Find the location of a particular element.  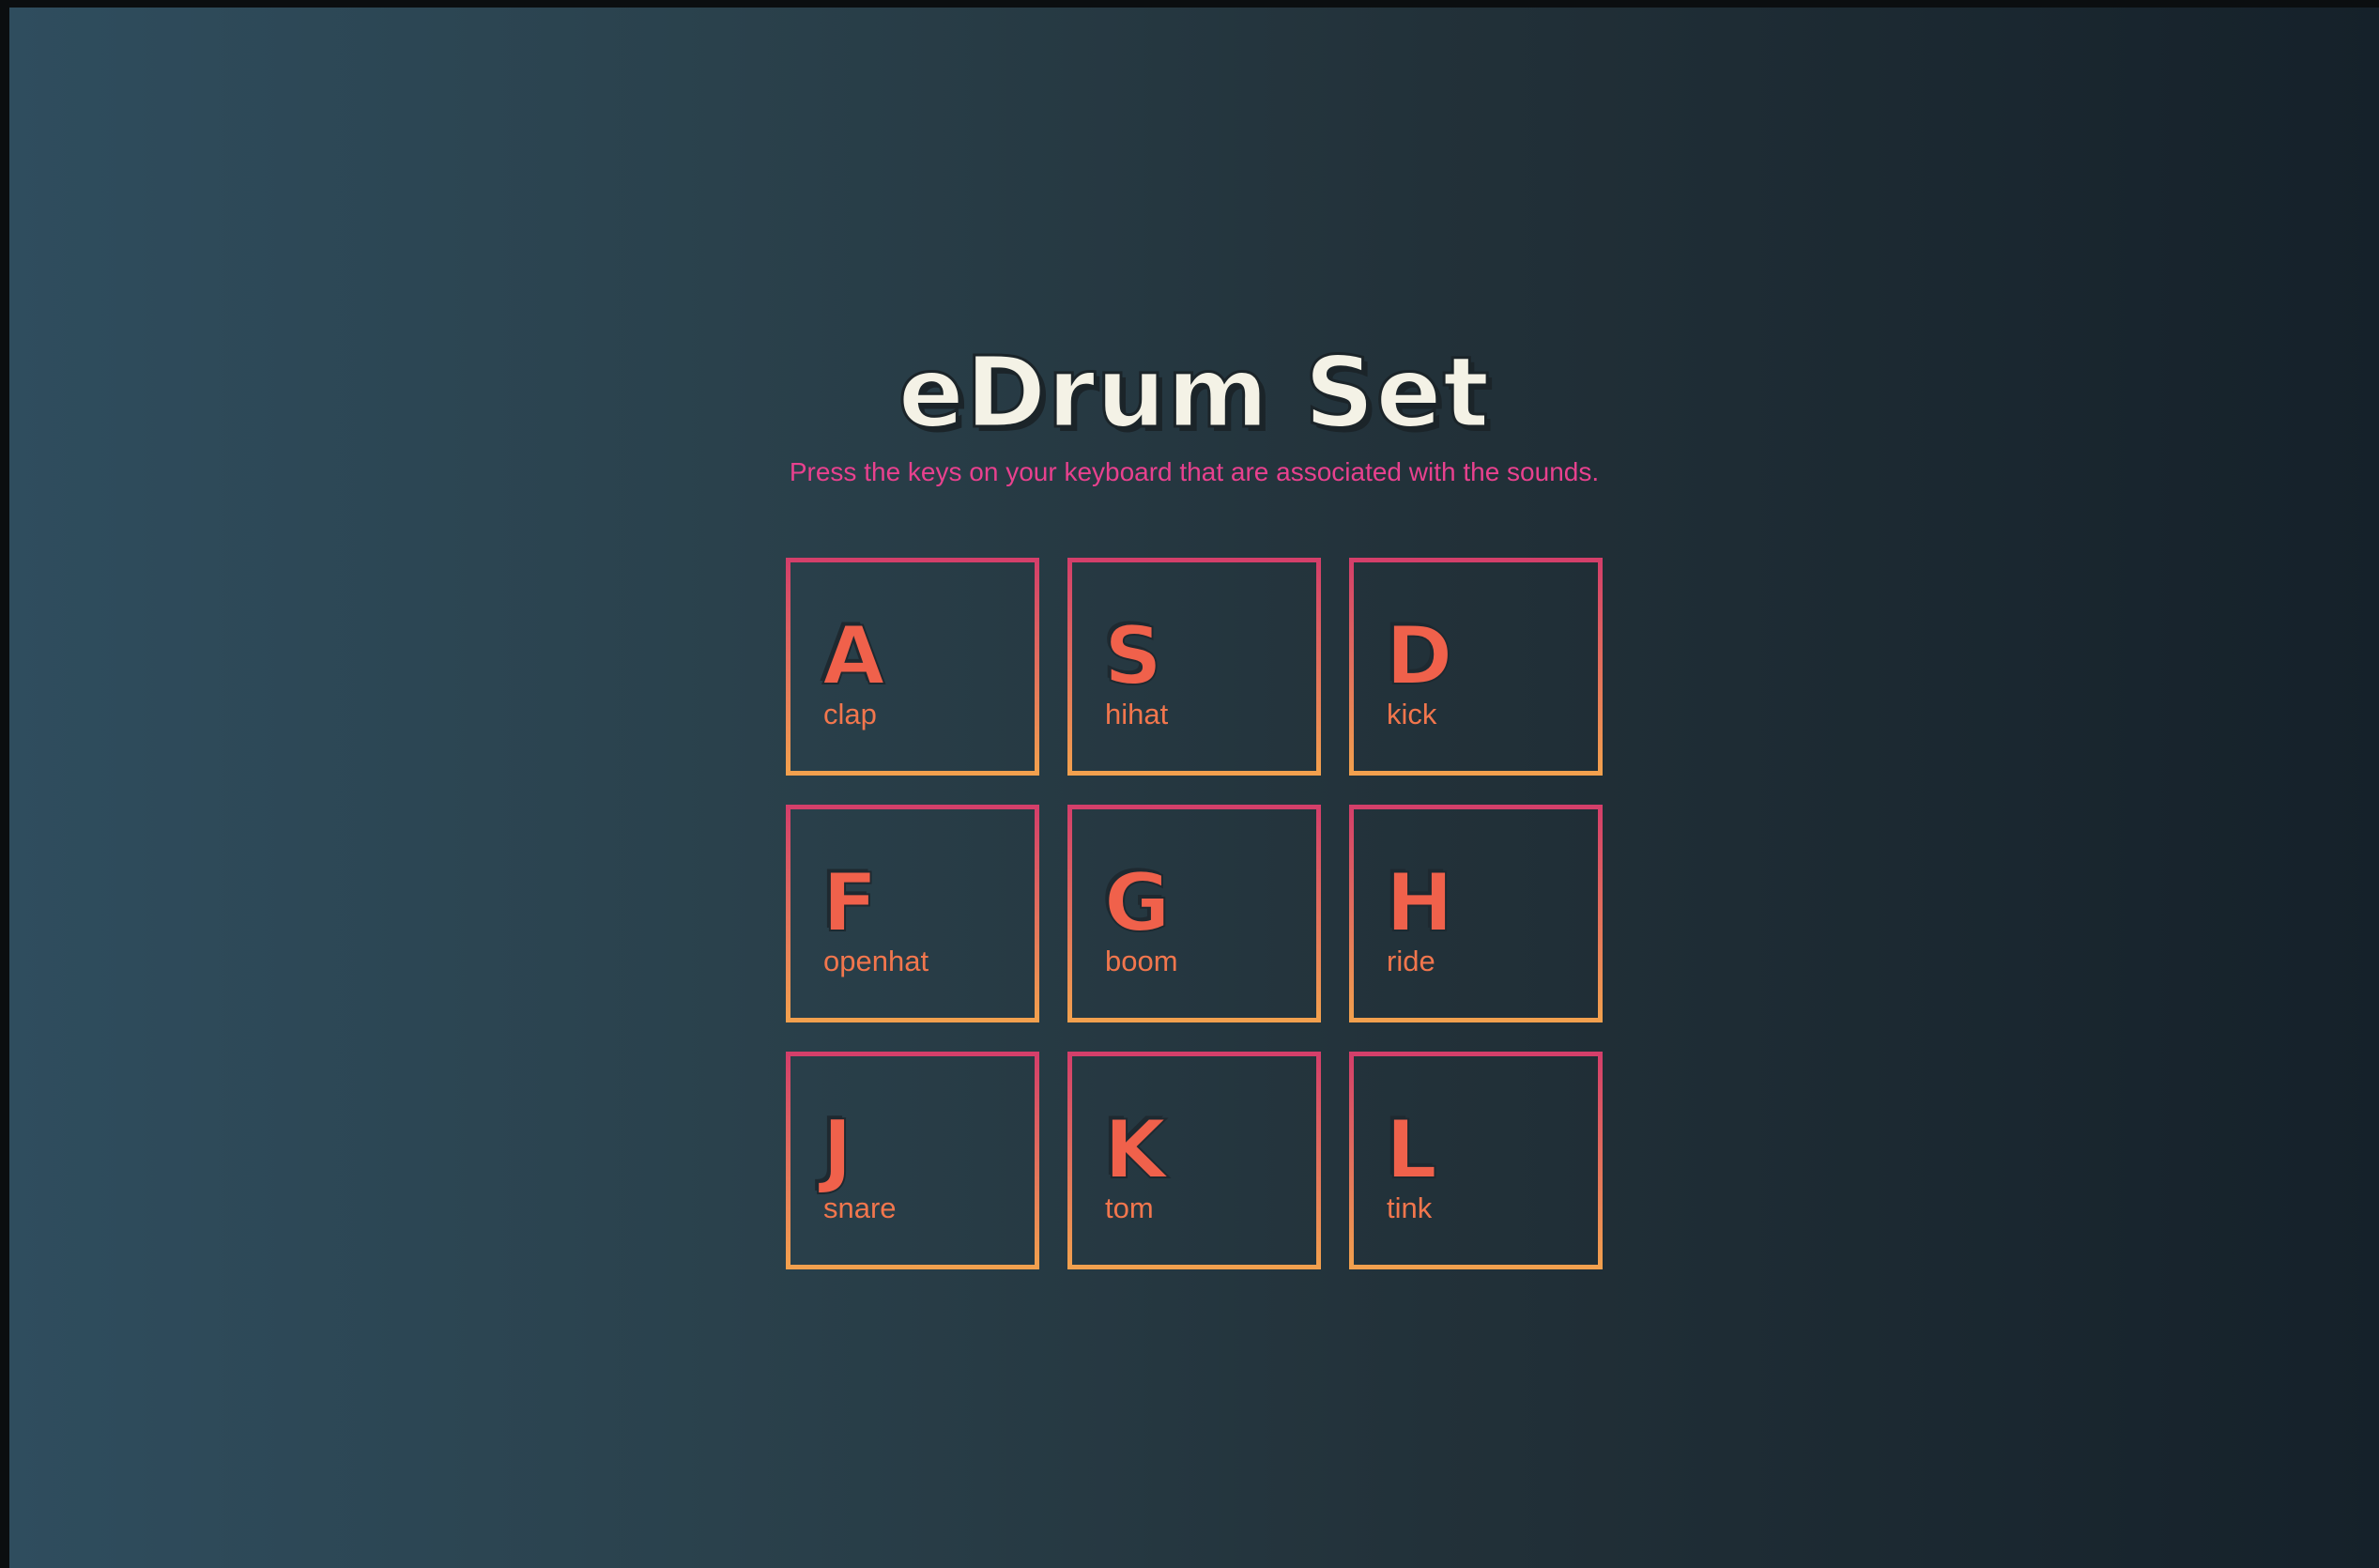

key-letter: G is located at coordinates (1137, 903).